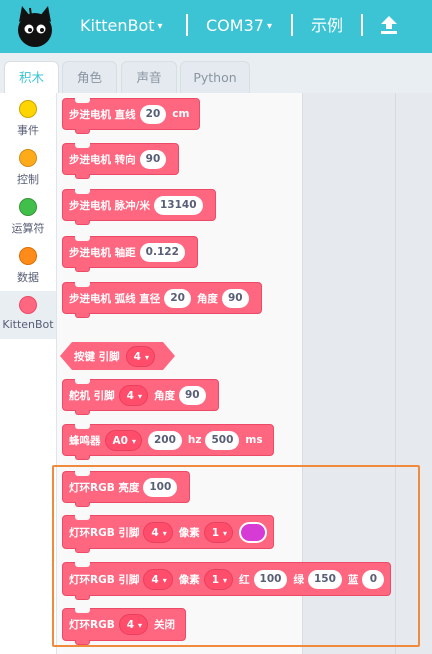 The width and height of the screenshot is (432, 654). I want to click on unit-label: ms, so click(254, 440).